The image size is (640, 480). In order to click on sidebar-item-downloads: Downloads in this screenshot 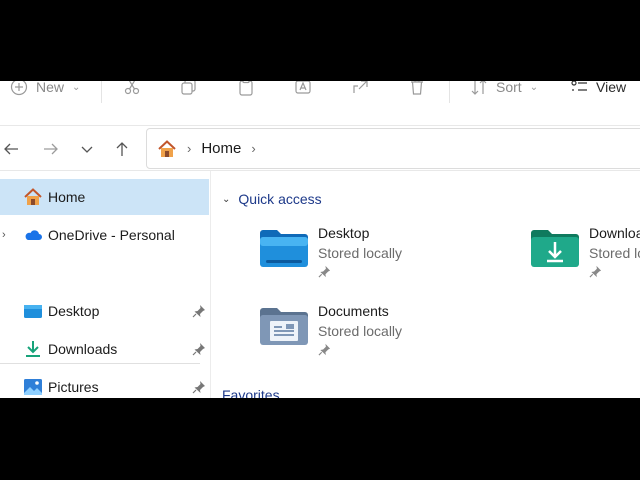, I will do `click(104, 349)`.